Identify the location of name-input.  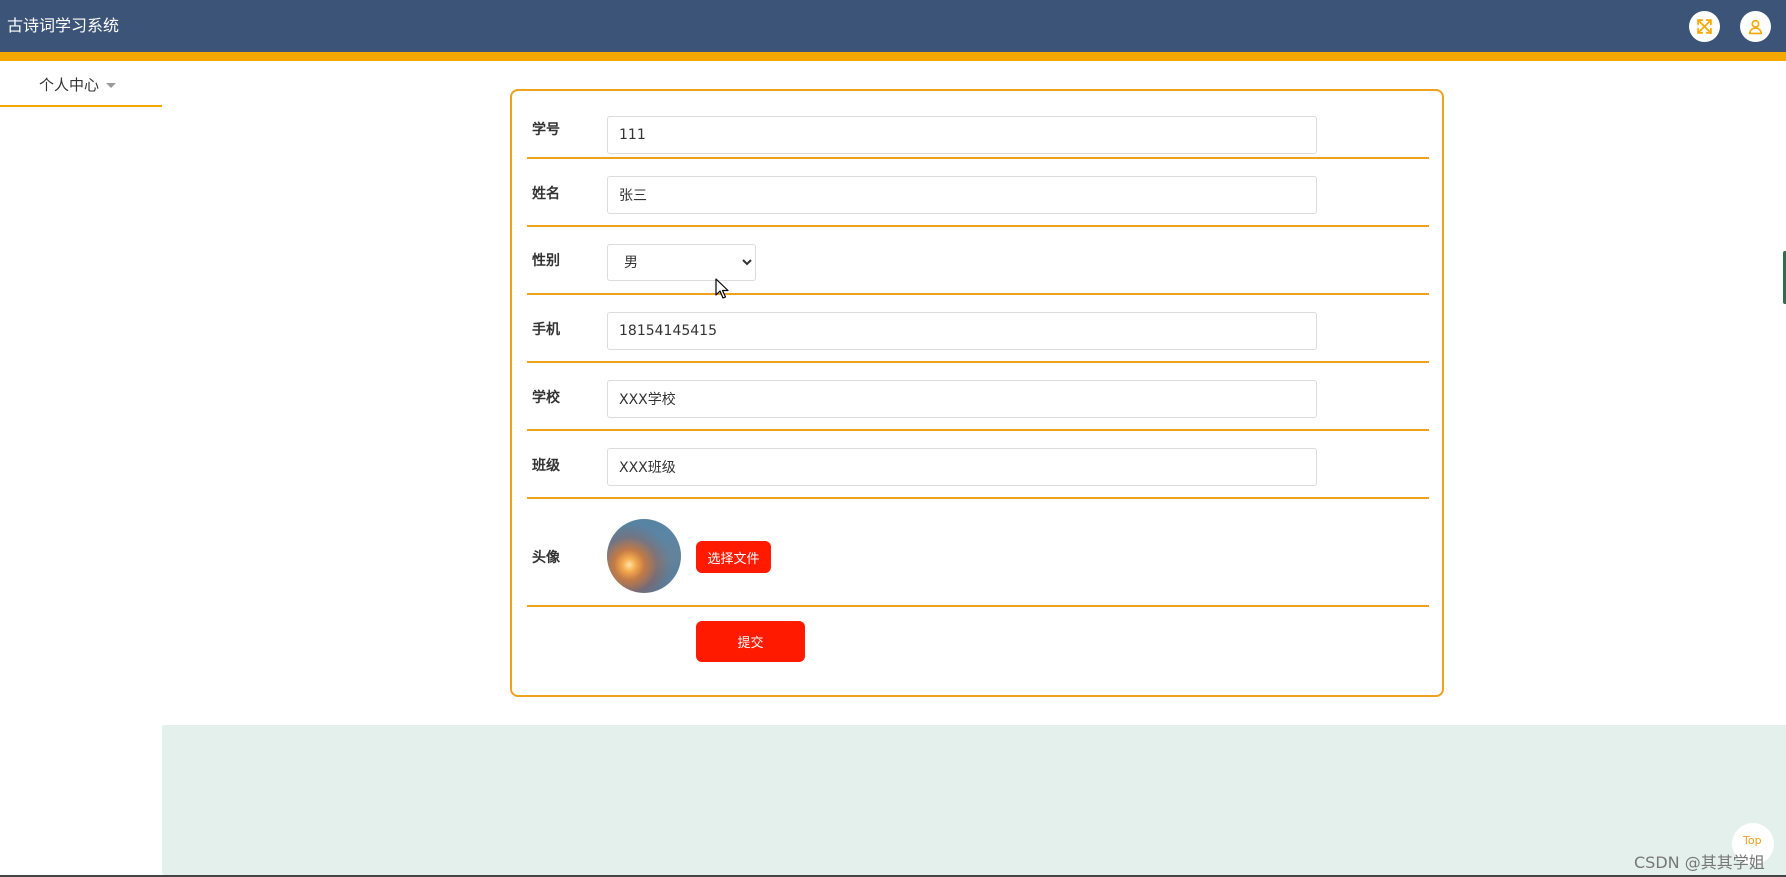
(962, 195).